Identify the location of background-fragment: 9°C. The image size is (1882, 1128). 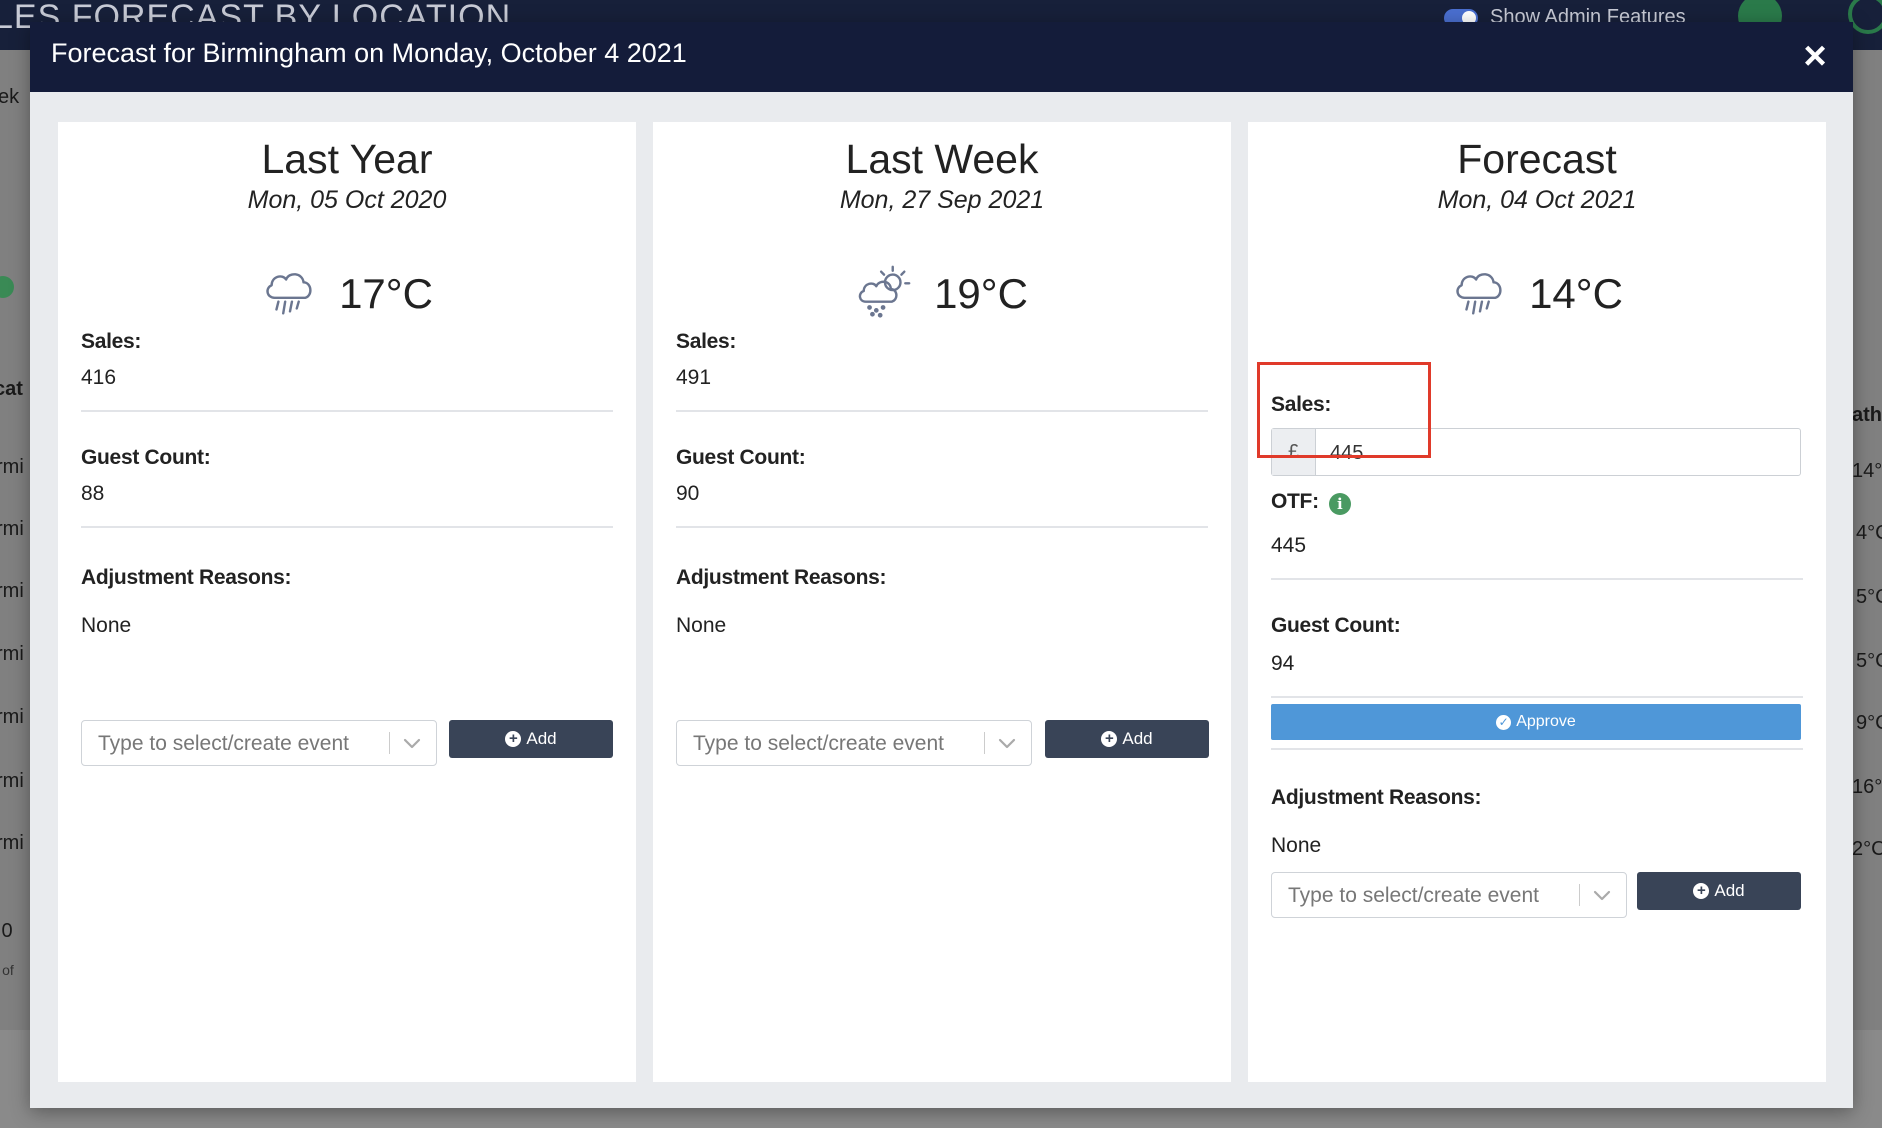
(1869, 723).